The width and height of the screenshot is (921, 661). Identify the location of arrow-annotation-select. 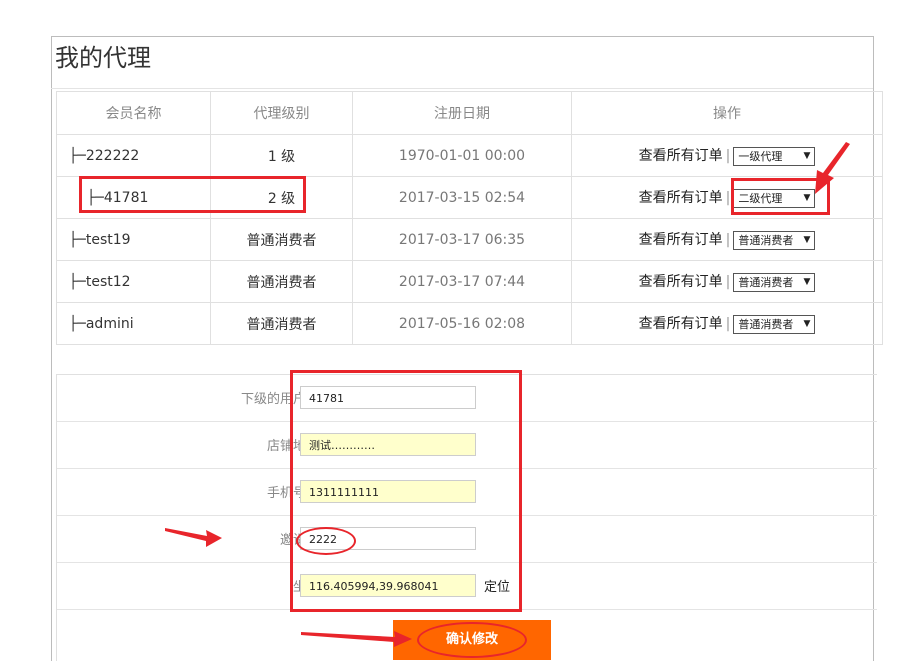
(832, 168).